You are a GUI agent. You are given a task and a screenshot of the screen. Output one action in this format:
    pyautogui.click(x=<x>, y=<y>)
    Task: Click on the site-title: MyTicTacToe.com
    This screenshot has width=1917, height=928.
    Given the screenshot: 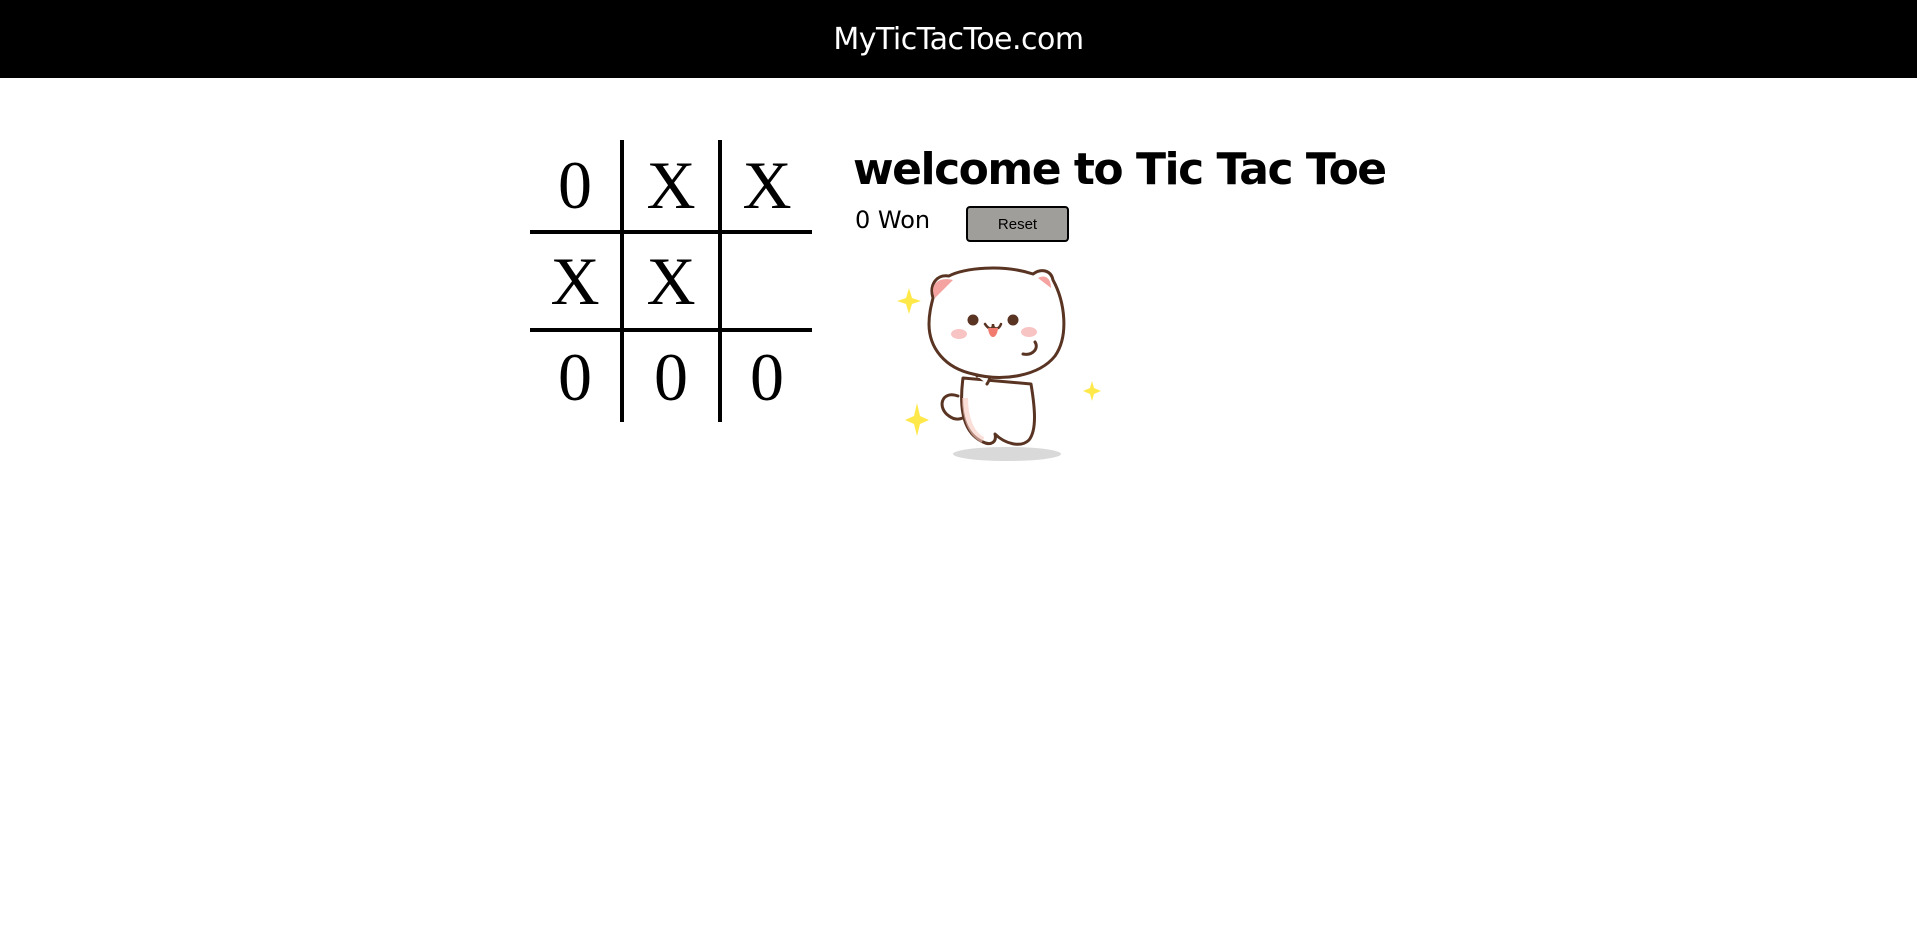 What is the action you would take?
    pyautogui.click(x=958, y=39)
    